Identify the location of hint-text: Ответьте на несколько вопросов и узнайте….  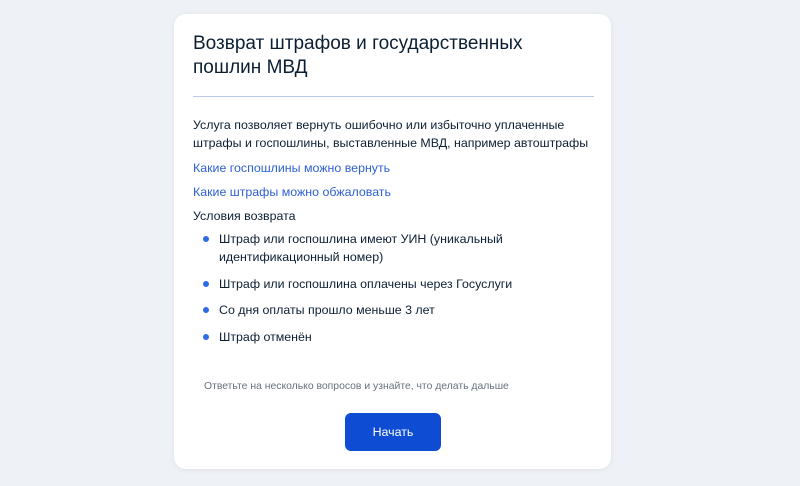
(356, 386).